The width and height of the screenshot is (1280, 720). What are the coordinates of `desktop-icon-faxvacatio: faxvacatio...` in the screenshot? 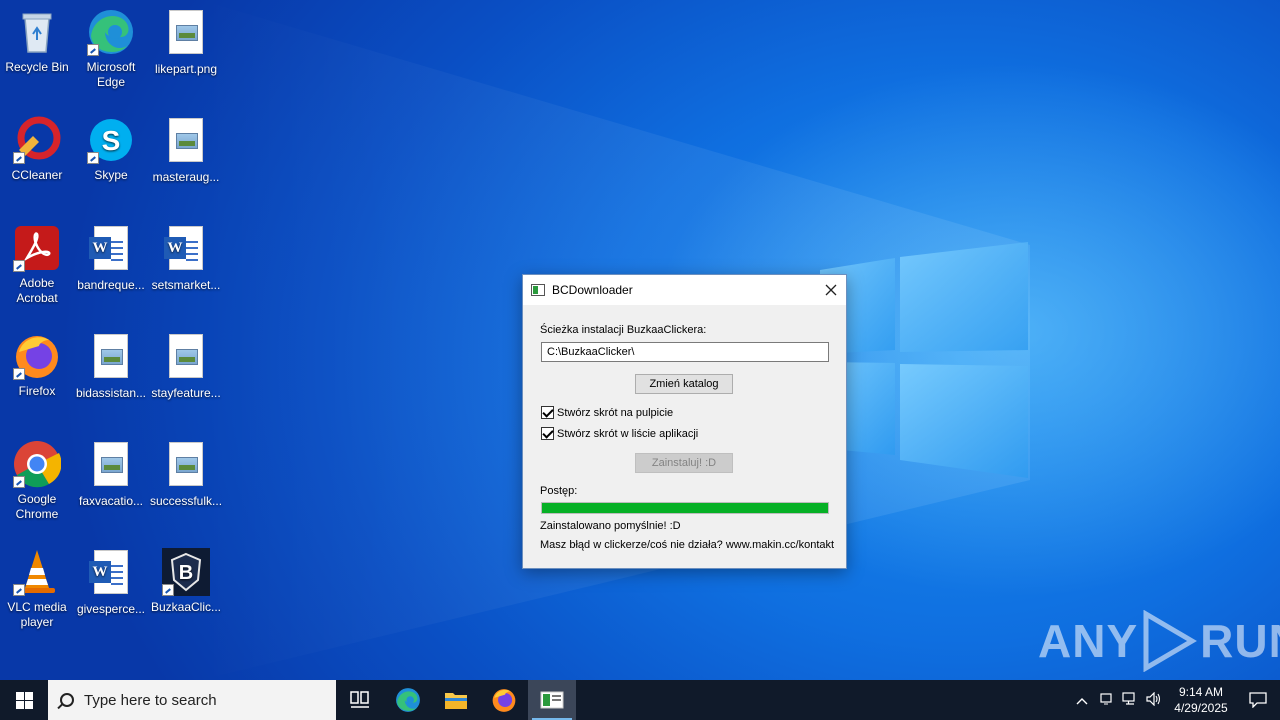 It's located at (111, 474).